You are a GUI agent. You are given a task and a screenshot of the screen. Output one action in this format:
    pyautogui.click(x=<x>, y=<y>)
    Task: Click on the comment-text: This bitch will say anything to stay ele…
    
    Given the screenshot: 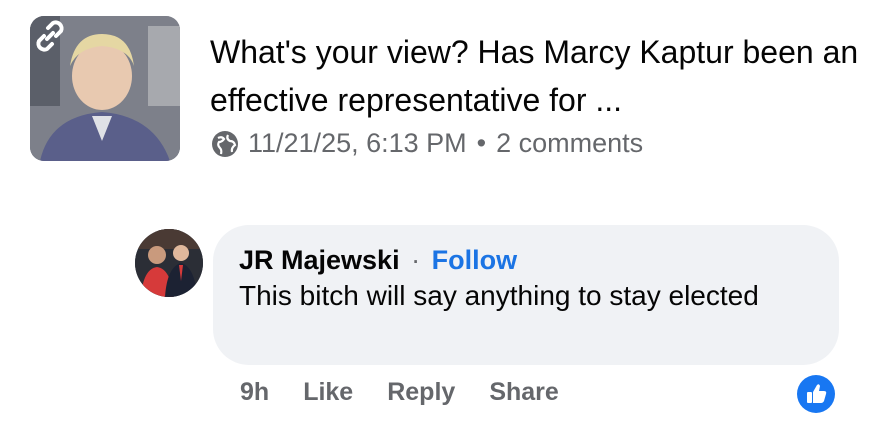 What is the action you would take?
    pyautogui.click(x=499, y=295)
    